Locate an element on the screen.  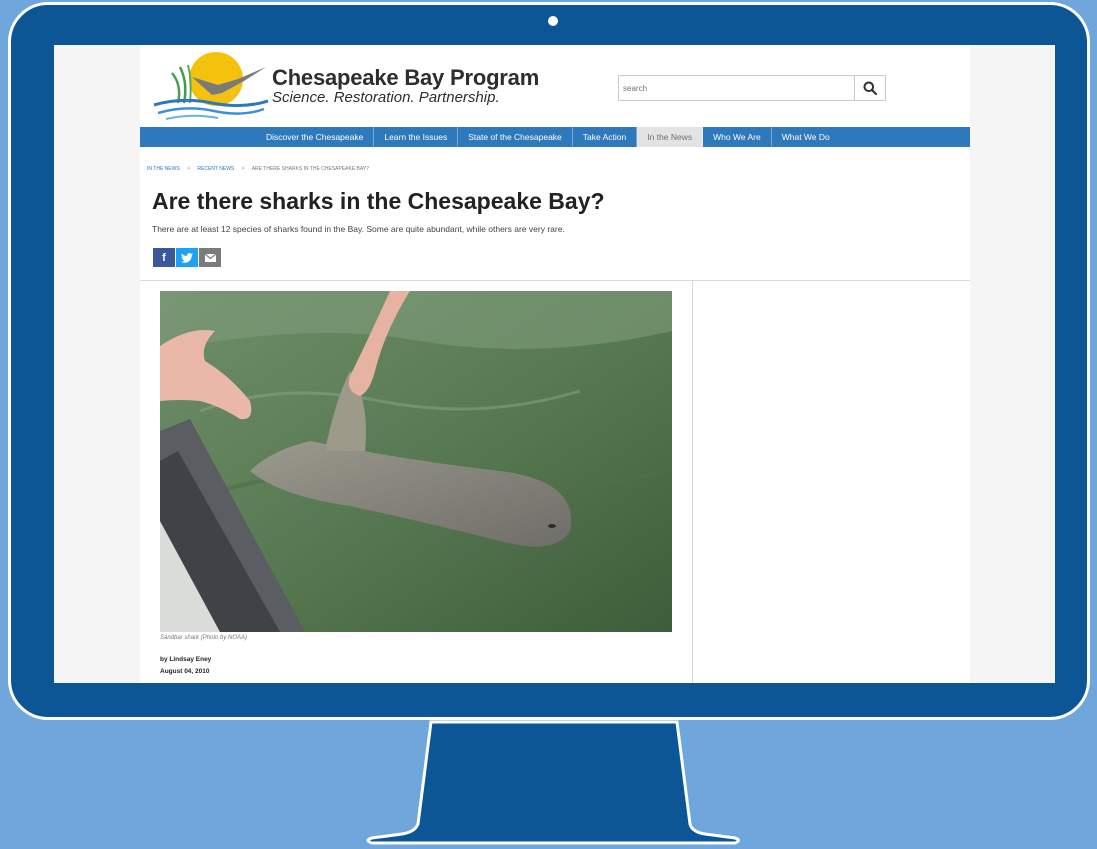
monitor-stand is located at coordinates (553, 782).